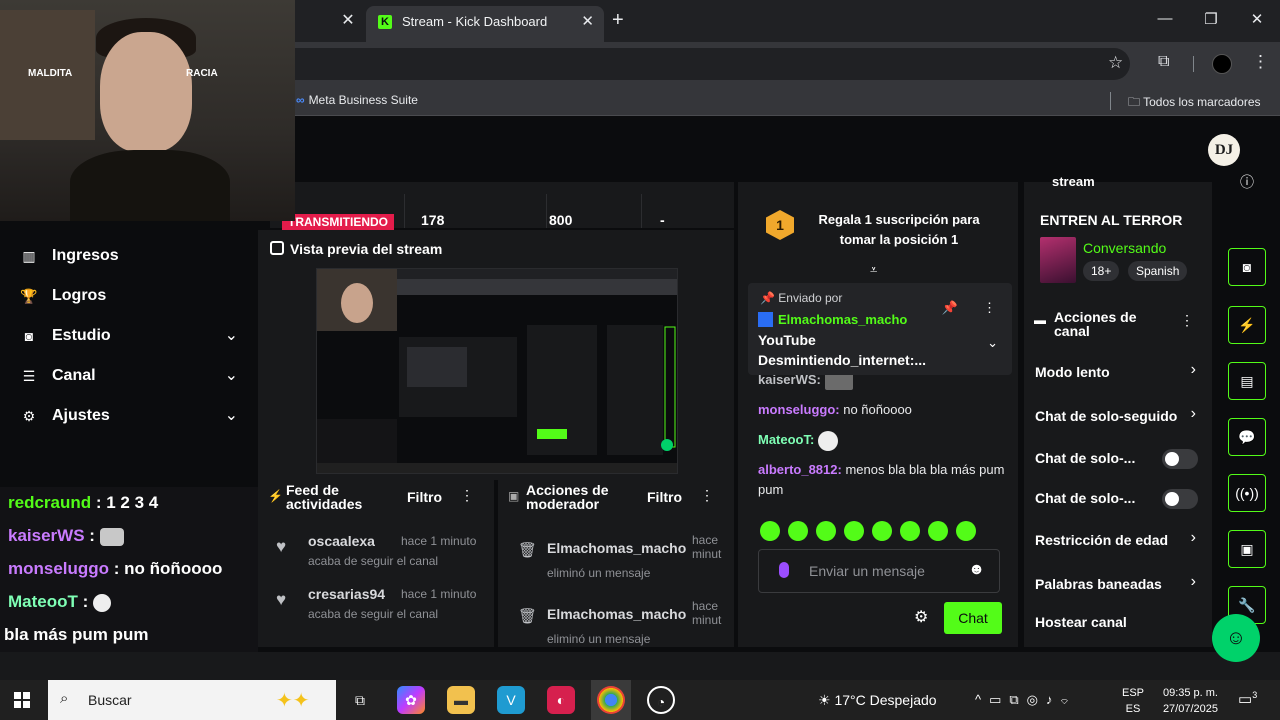  What do you see at coordinates (1187, 320) in the screenshot?
I see `actions-menu-icon: ⋮` at bounding box center [1187, 320].